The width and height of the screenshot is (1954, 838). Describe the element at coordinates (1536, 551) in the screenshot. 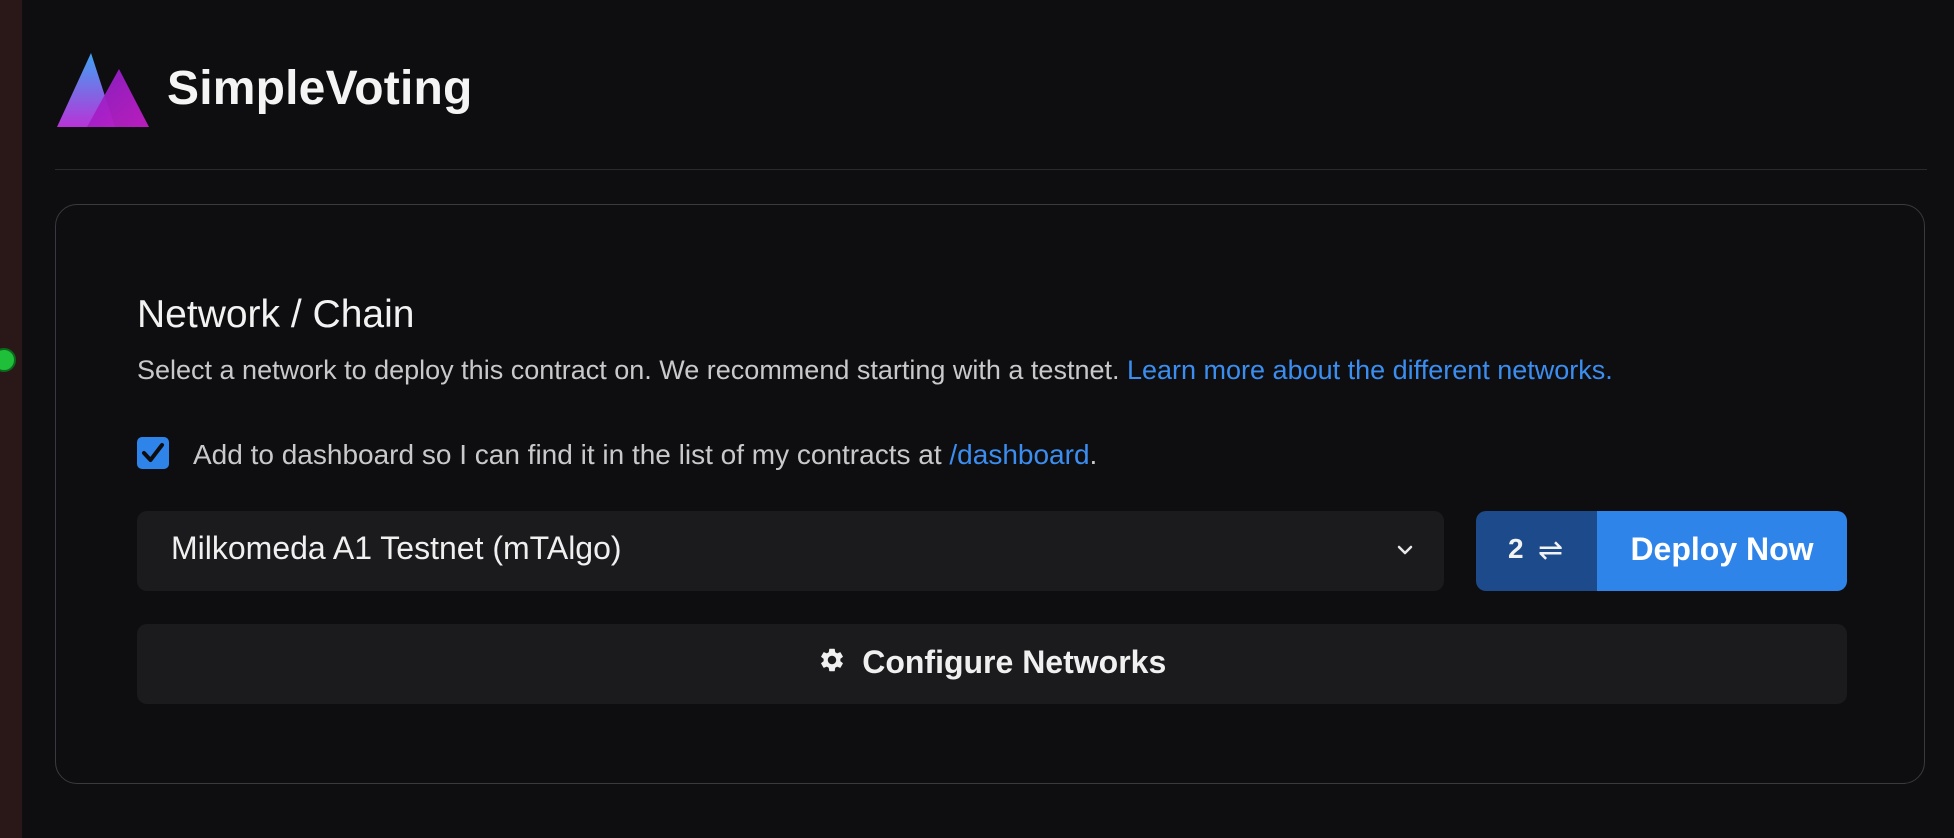

I see `deploy-queue-button: 2 ⇌` at that location.